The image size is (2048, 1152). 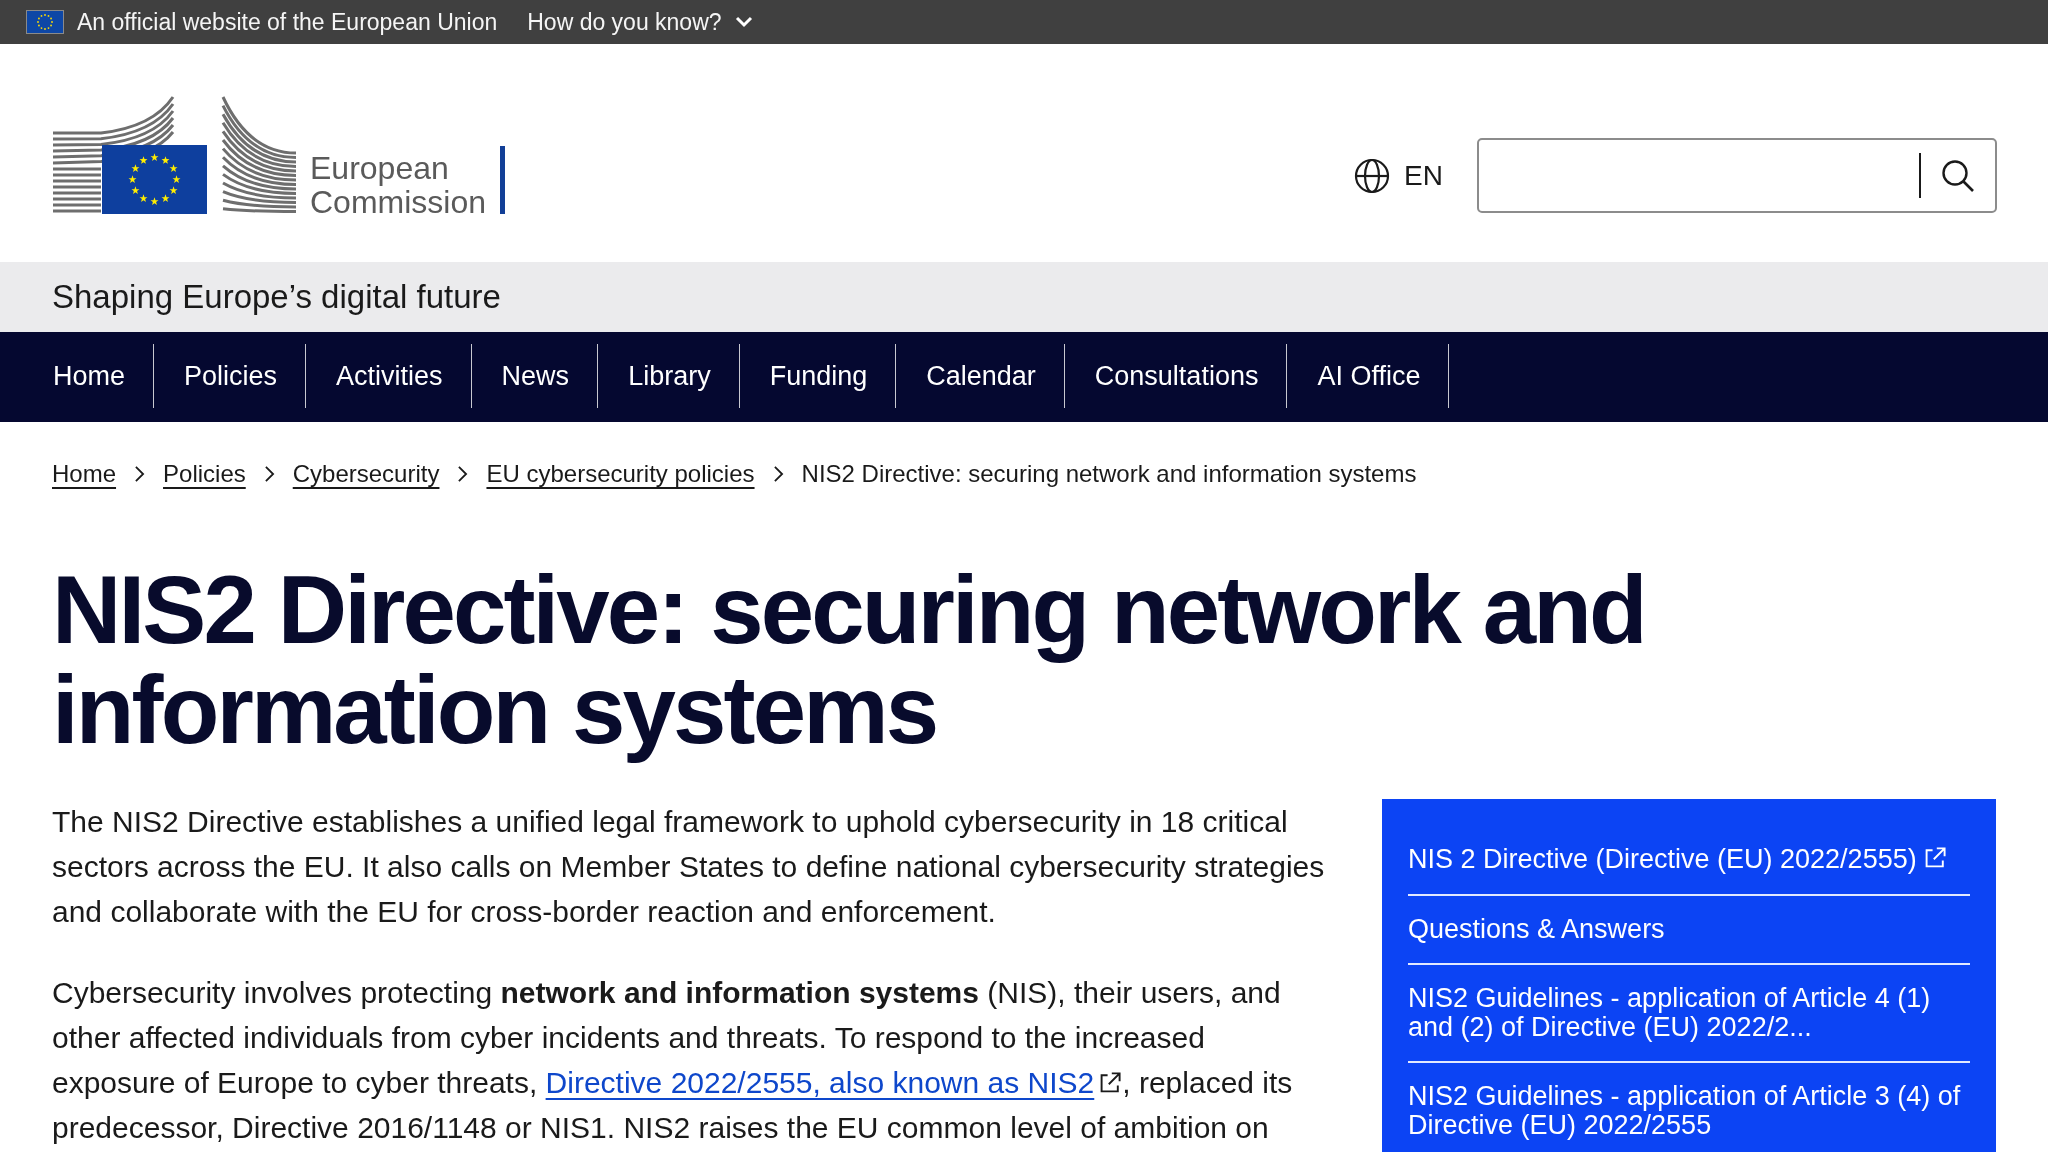 I want to click on breadcrumb-link: Policies, so click(x=204, y=474).